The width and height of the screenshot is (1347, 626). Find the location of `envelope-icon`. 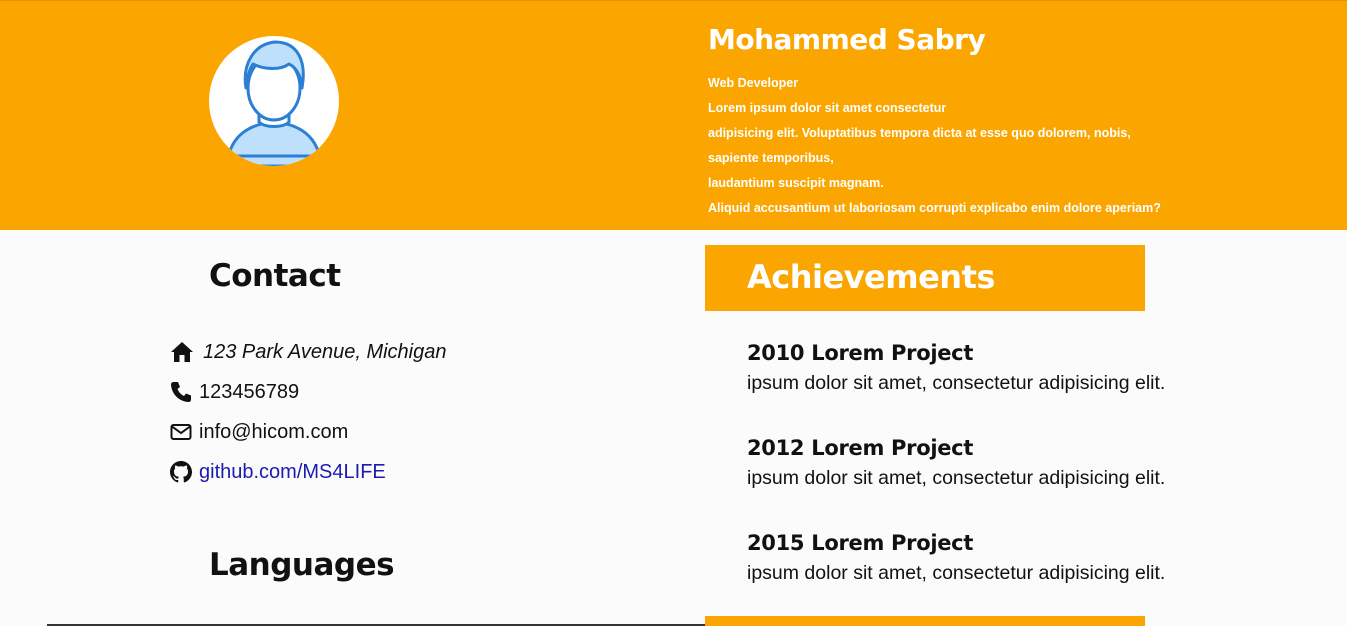

envelope-icon is located at coordinates (182, 432).